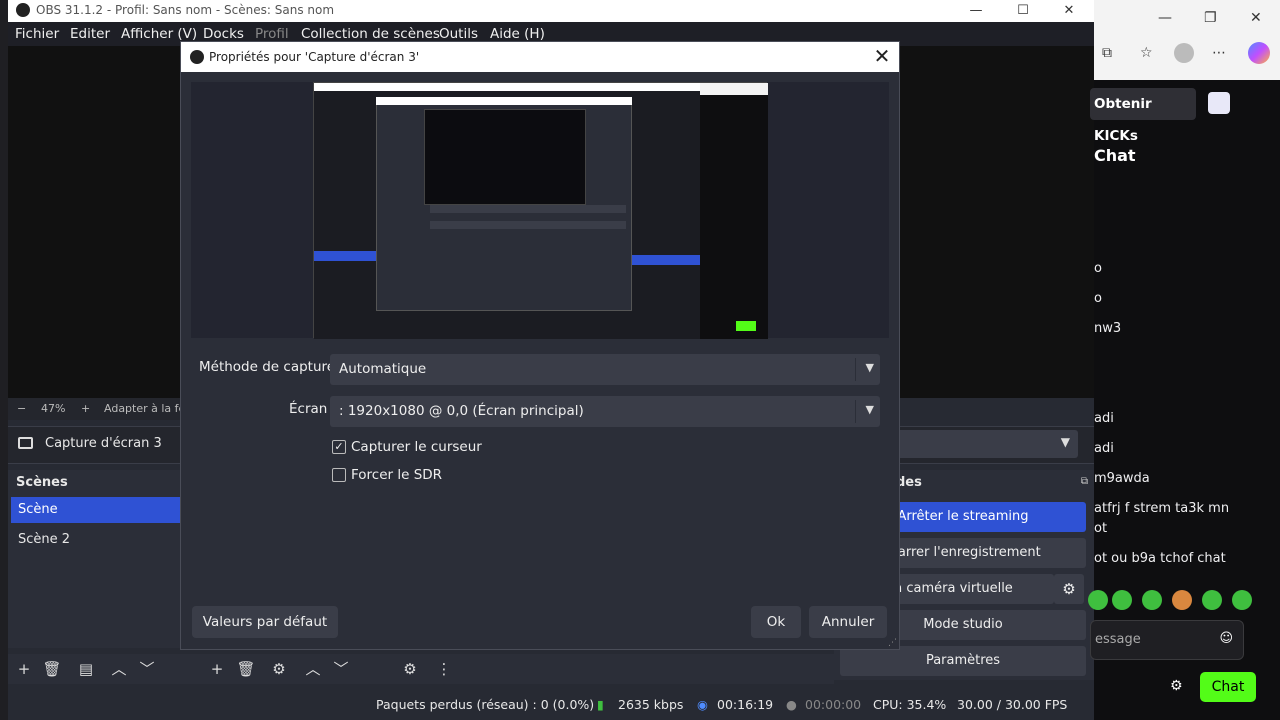  I want to click on force-sdr-label: Forcer le SDR, so click(396, 475).